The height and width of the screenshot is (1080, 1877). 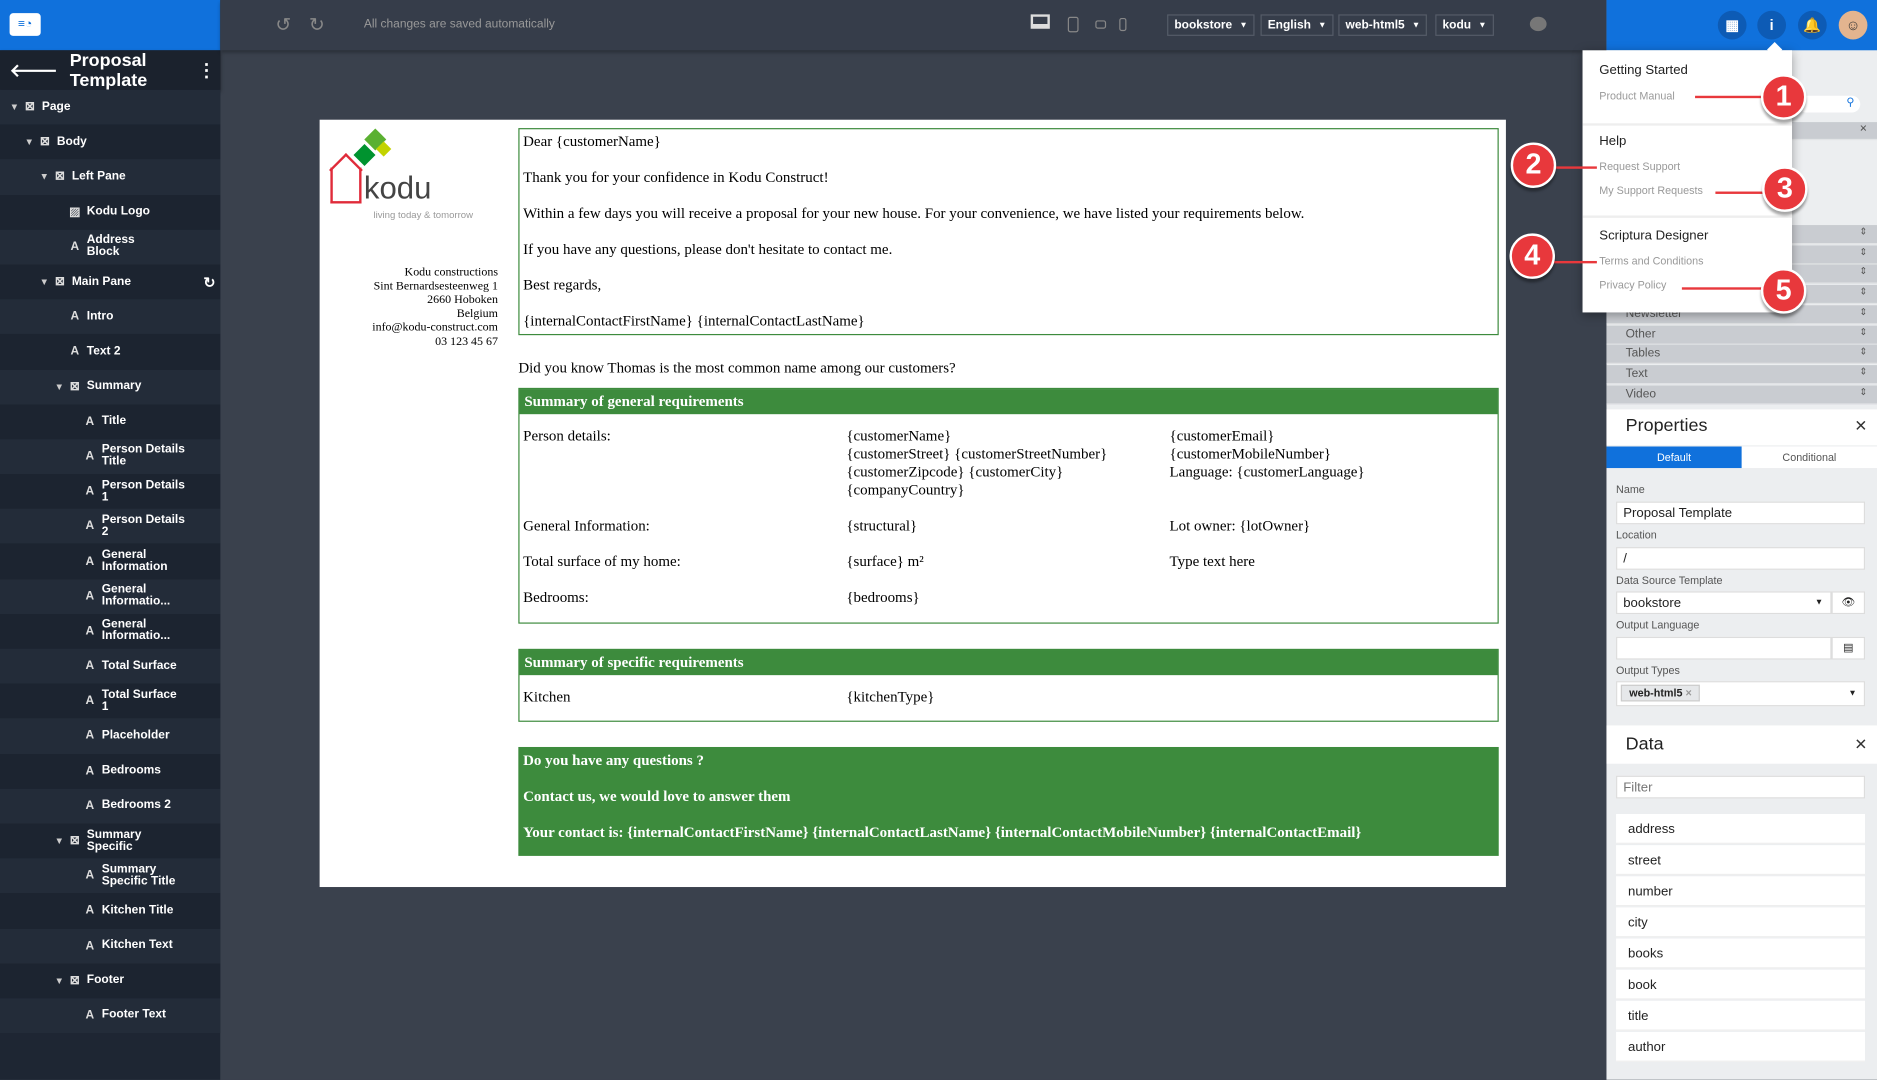 I want to click on avatar: ☺, so click(x=1853, y=25).